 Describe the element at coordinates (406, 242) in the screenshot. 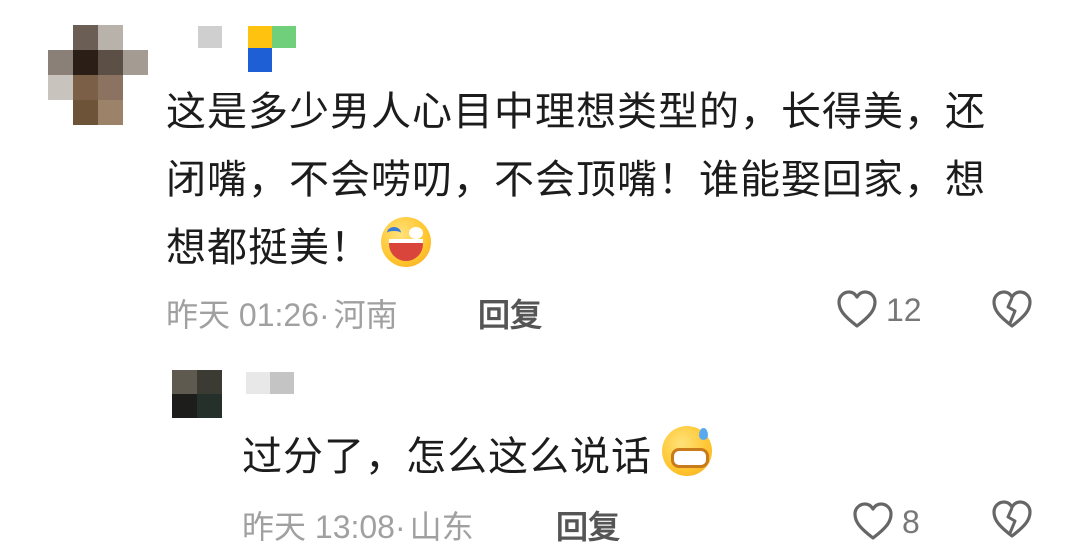

I see `laugh-crying-emoji-icon` at that location.